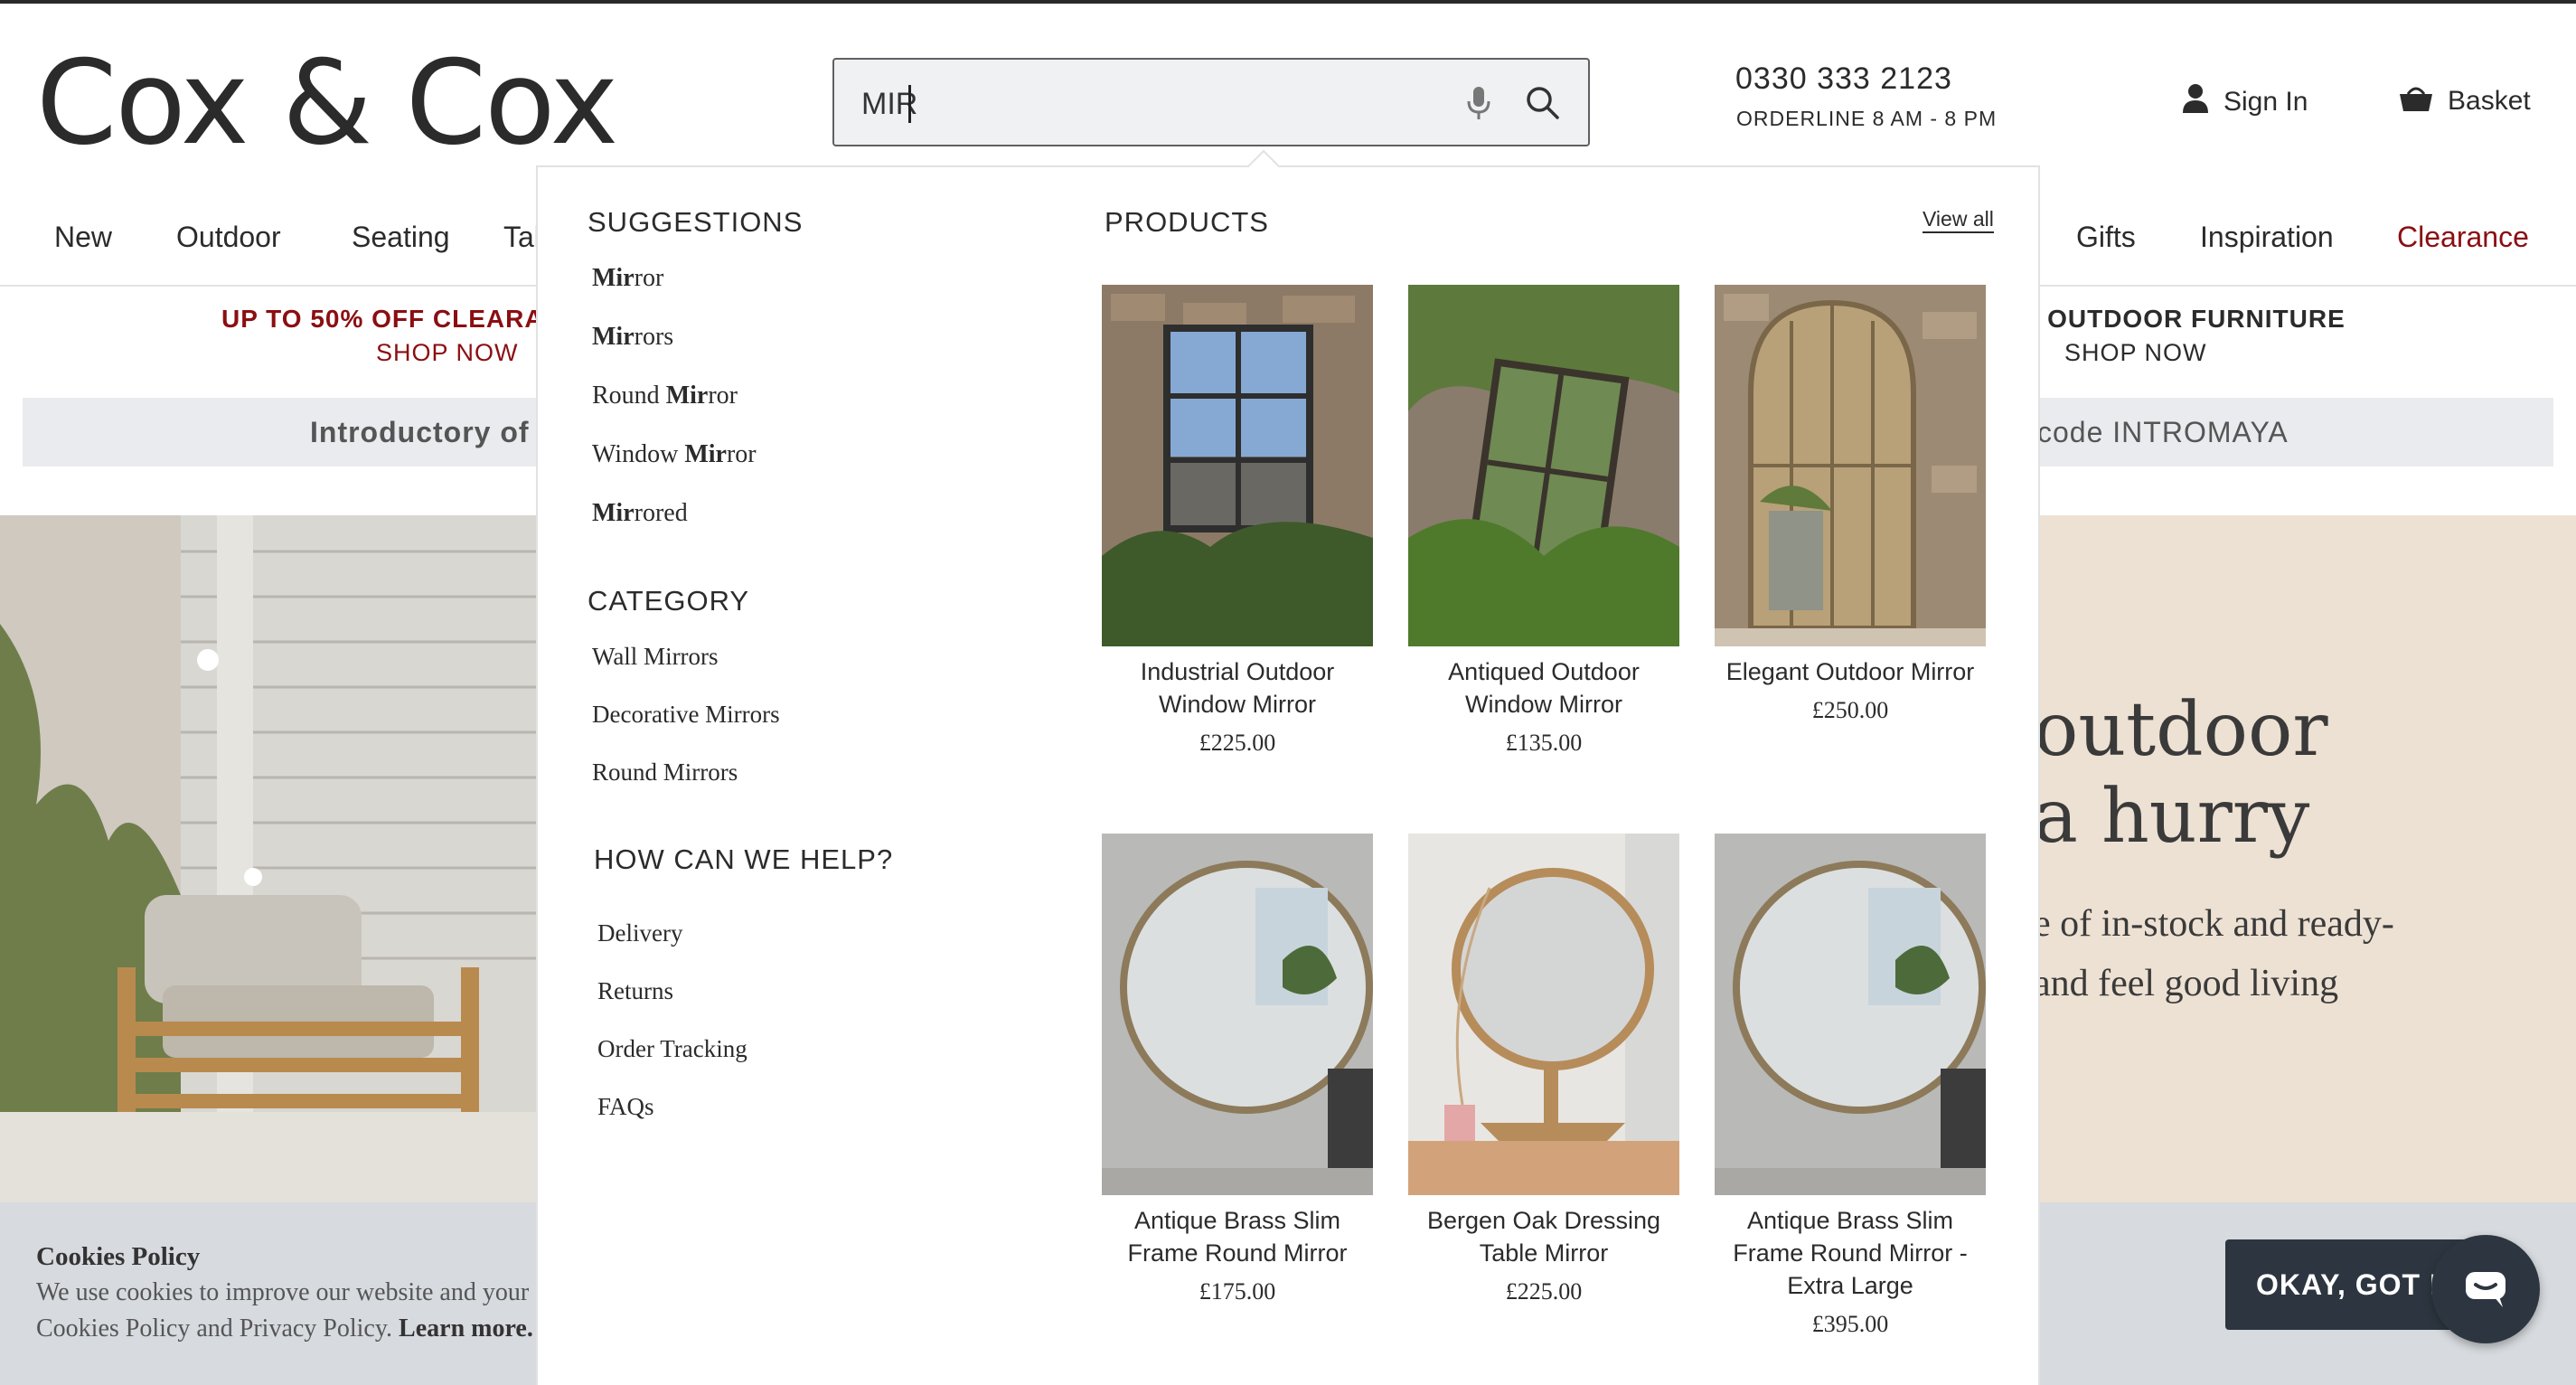 This screenshot has width=2576, height=1385. What do you see at coordinates (627, 278) in the screenshot?
I see `suggestion-item: Mirror` at bounding box center [627, 278].